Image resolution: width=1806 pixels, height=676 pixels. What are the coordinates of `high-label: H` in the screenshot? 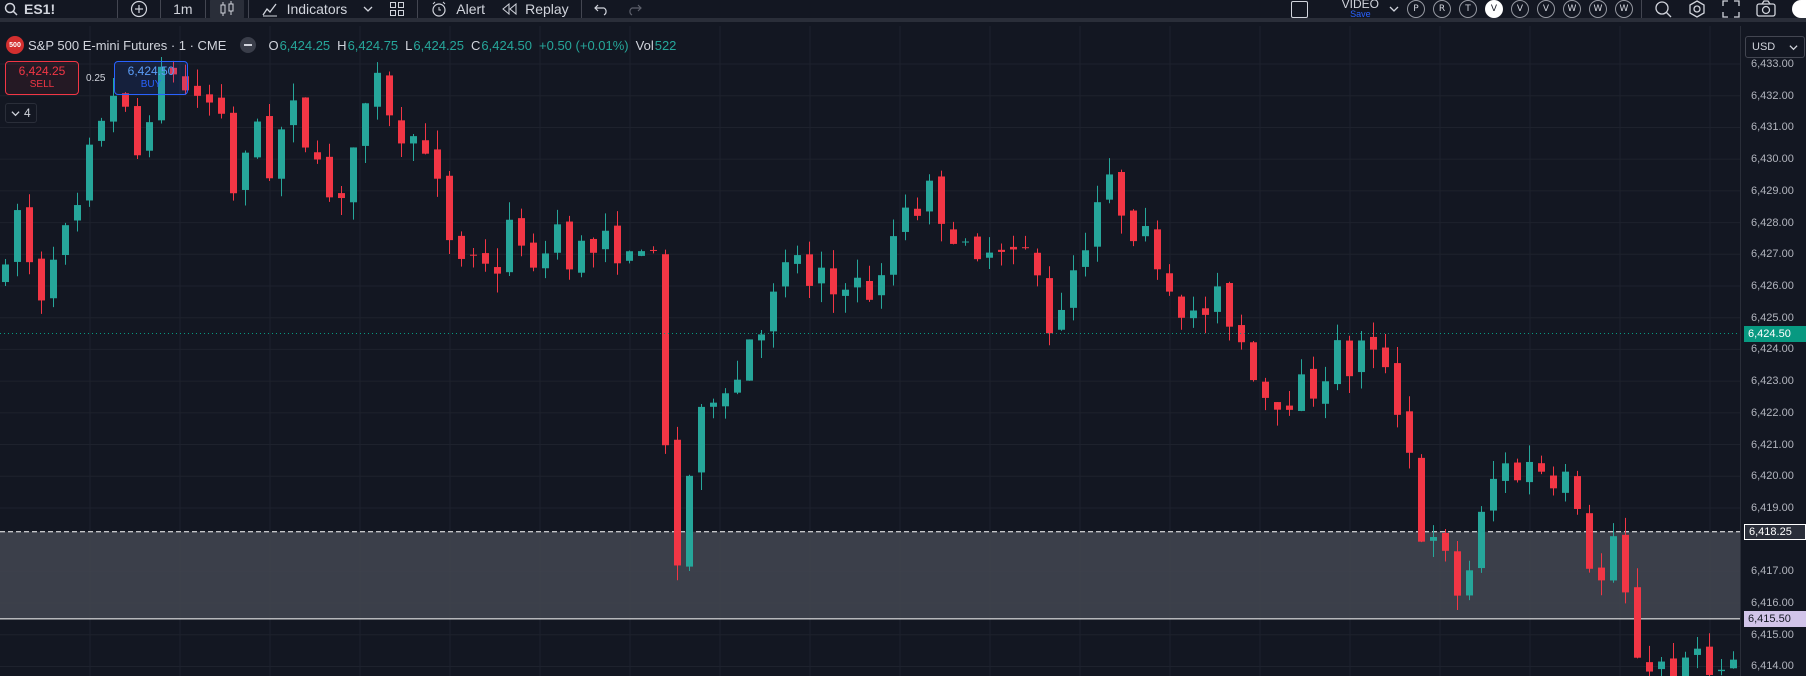 It's located at (342, 45).